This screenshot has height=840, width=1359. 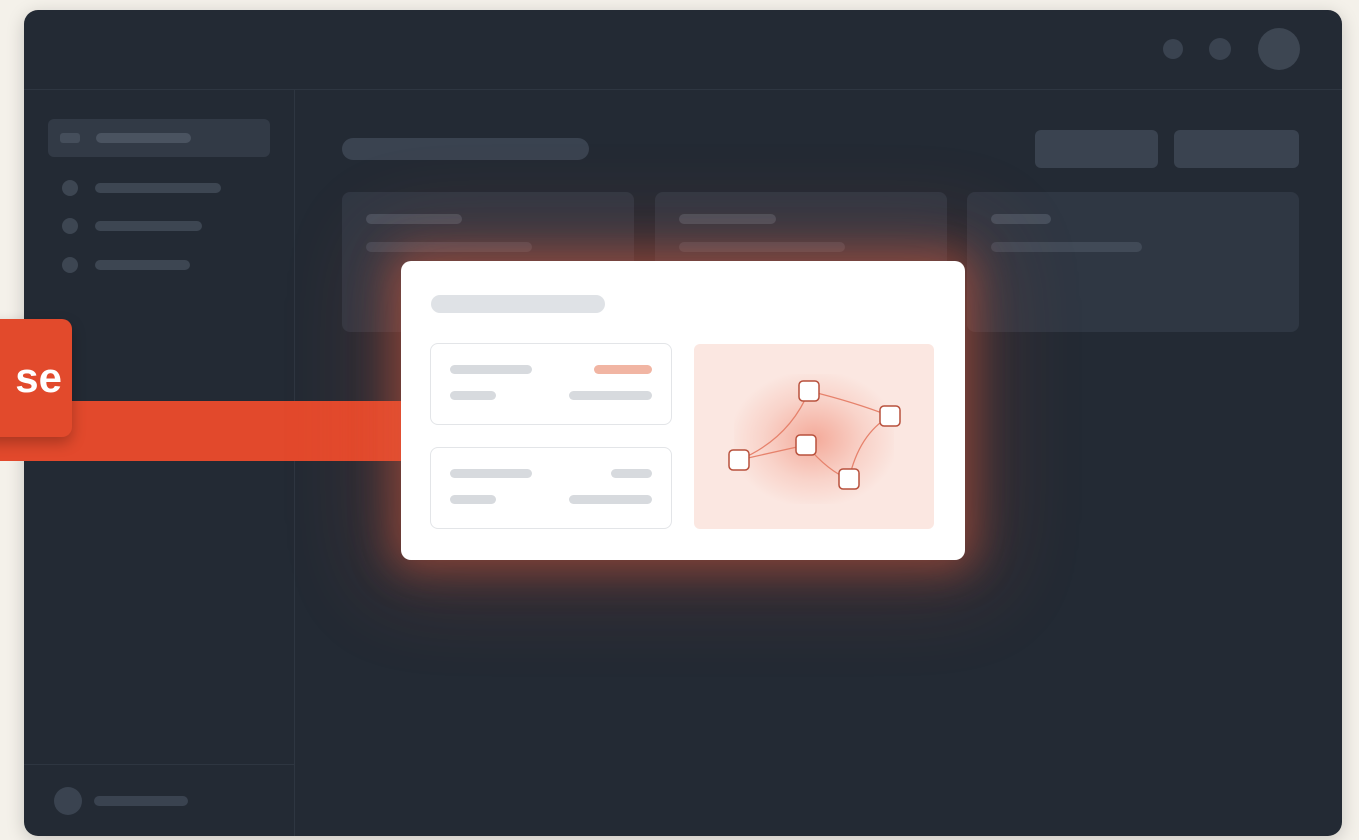 I want to click on page-title-placeholder, so click(x=465, y=149).